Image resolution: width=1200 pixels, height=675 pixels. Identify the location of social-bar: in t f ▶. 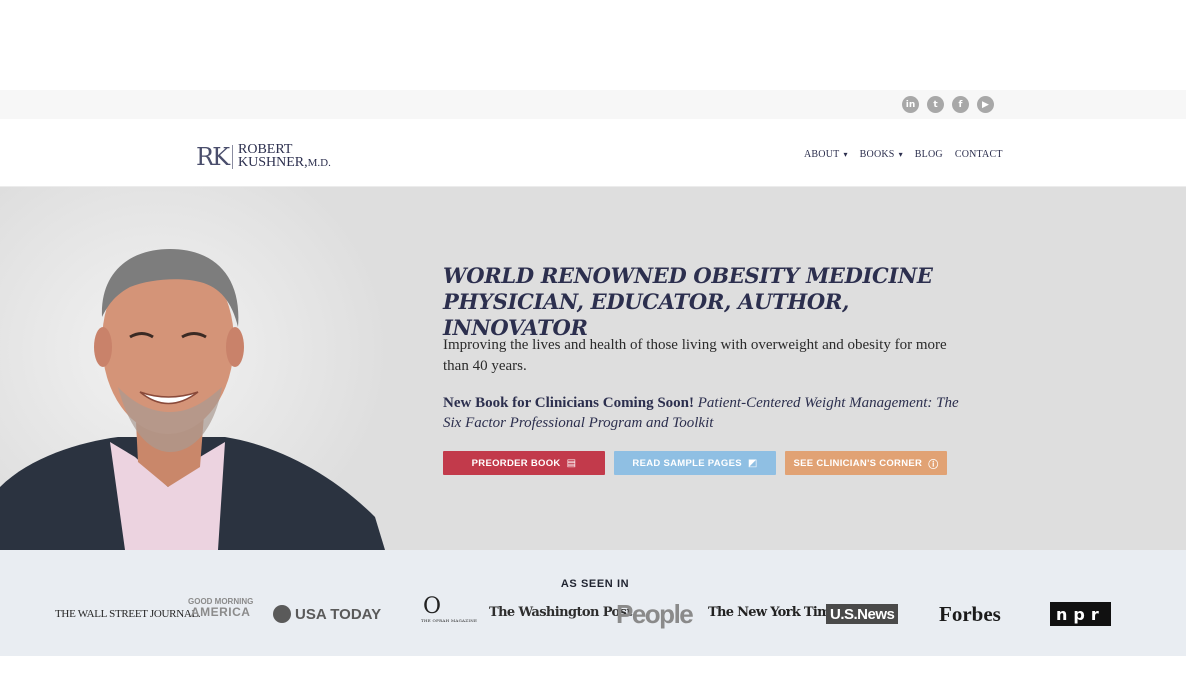
(593, 104).